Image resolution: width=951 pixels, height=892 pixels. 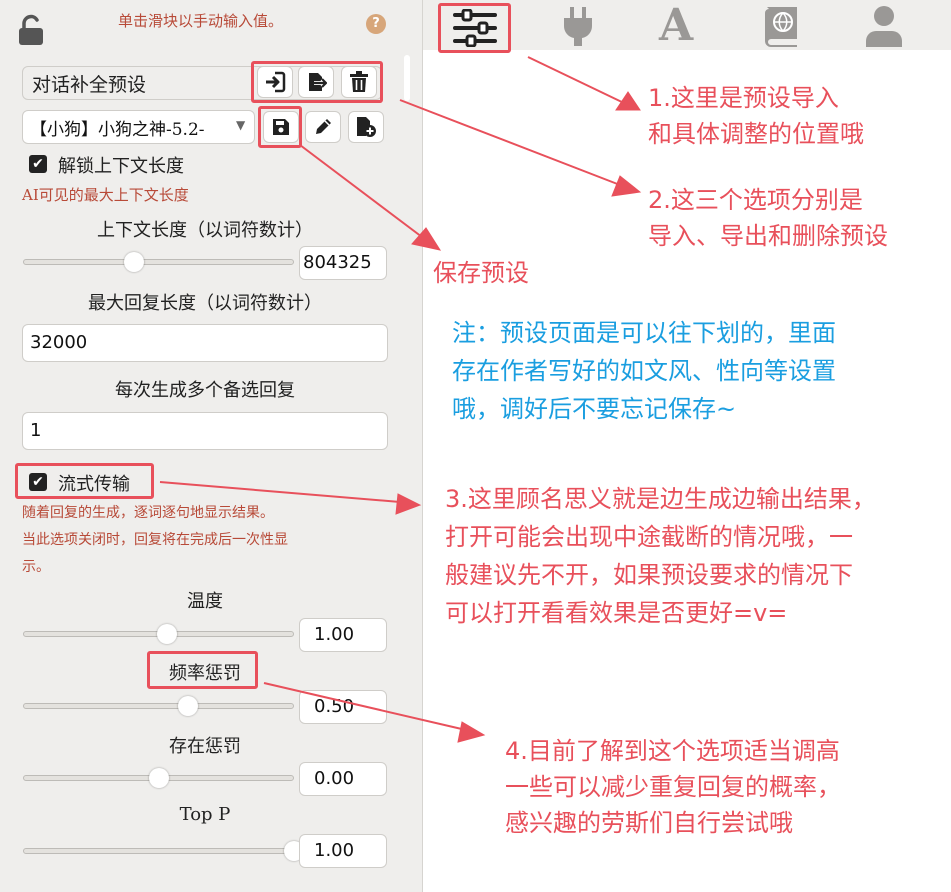 What do you see at coordinates (426, 239) in the screenshot?
I see `arrow-save-head` at bounding box center [426, 239].